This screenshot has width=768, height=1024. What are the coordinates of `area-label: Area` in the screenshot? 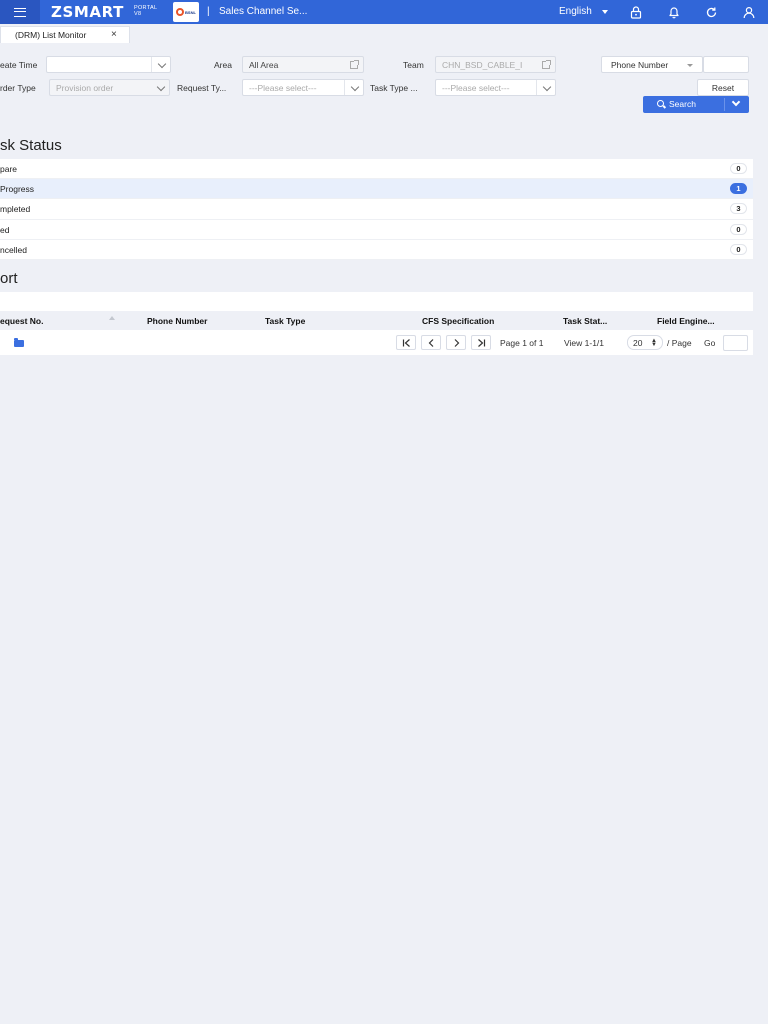 It's located at (223, 65).